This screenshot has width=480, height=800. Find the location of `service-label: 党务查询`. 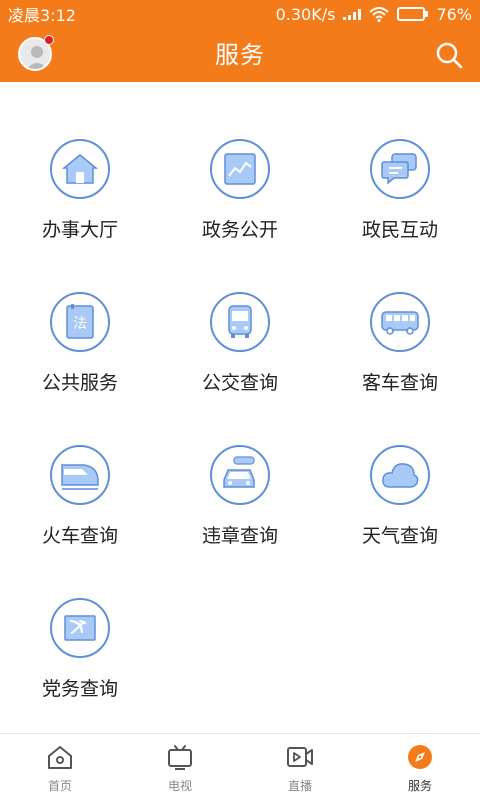

service-label: 党务查询 is located at coordinates (79, 689).